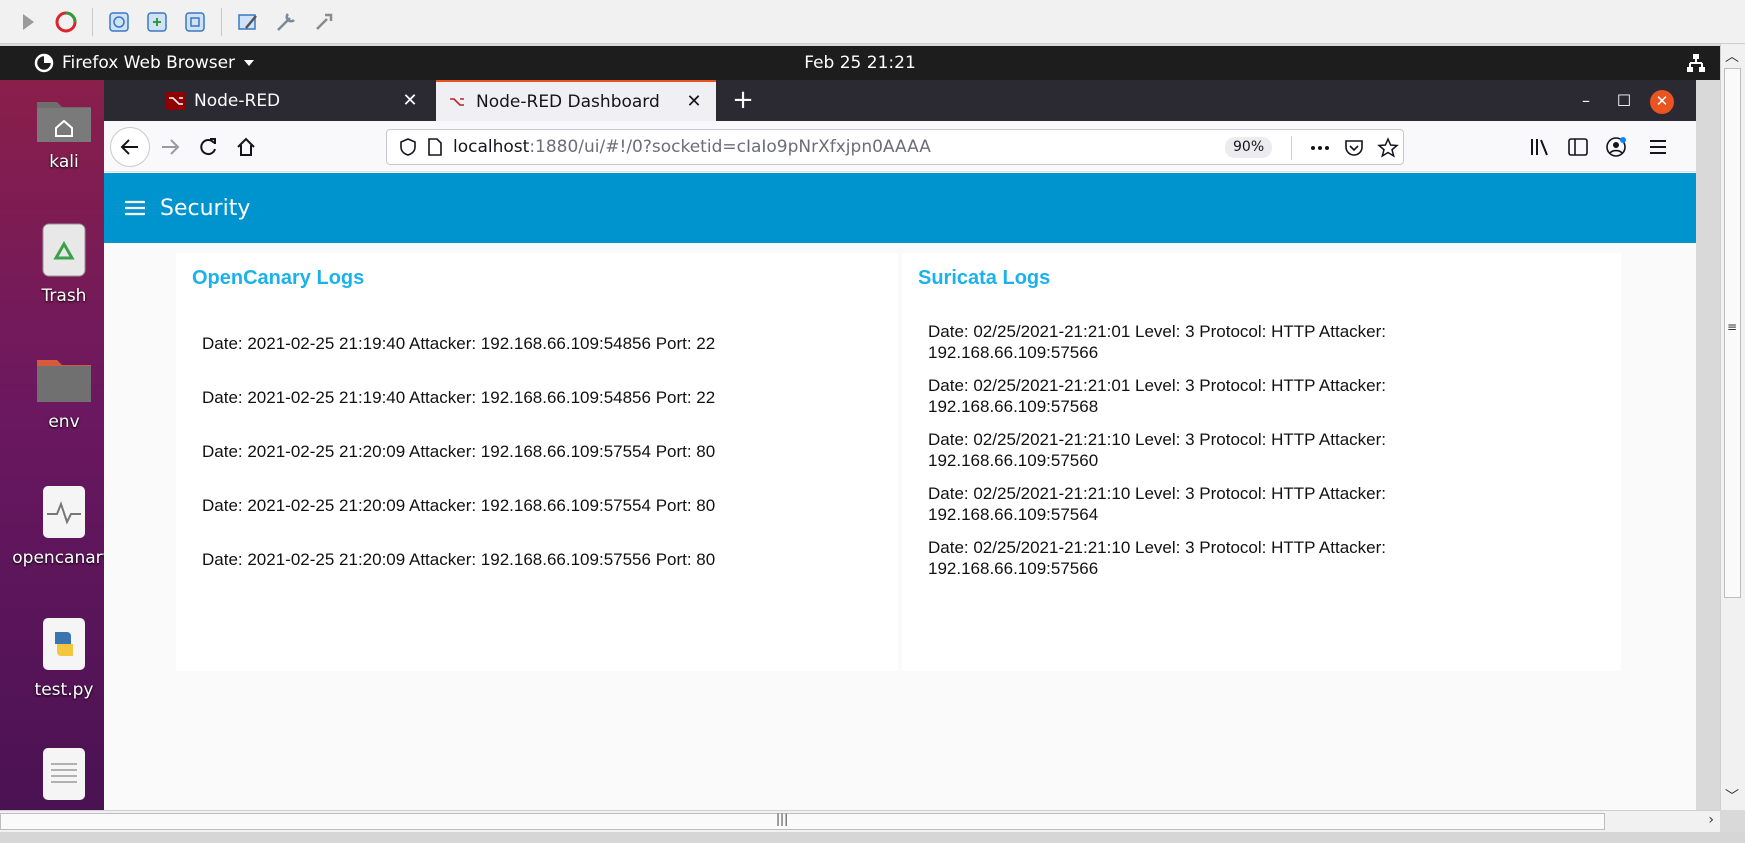 This screenshot has height=843, width=1745. I want to click on zoom-level: 90%, so click(1249, 147).